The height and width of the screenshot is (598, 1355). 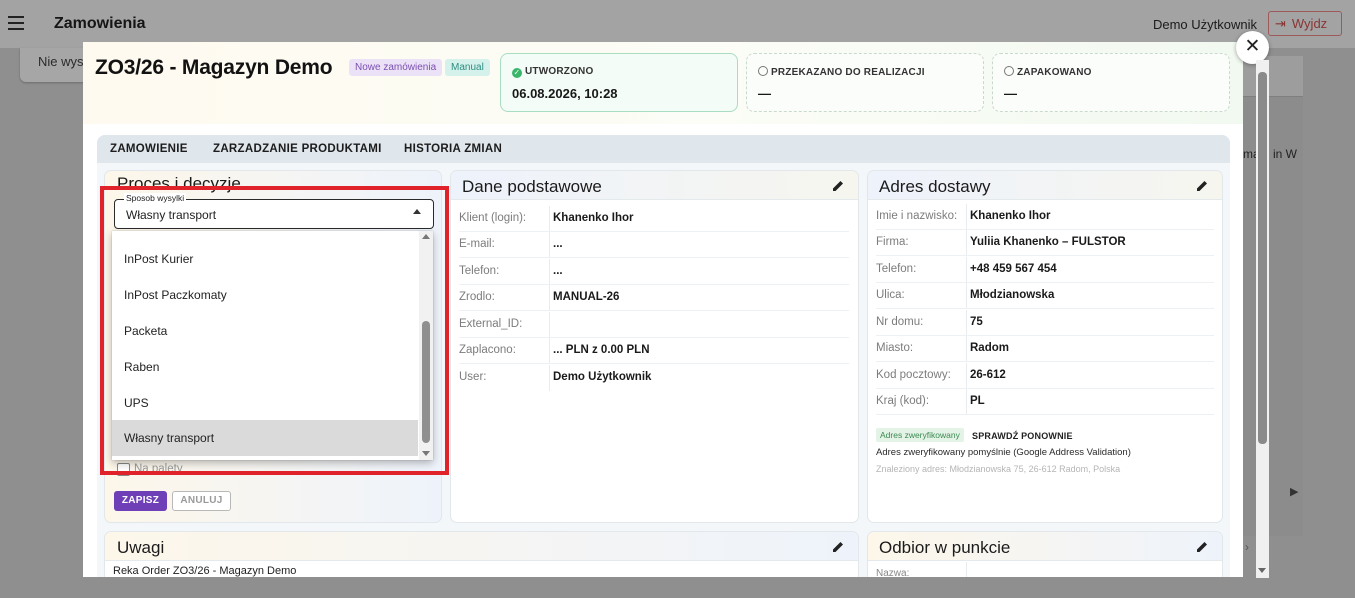 I want to click on address-row: Nr domu: 75, so click(x=1045, y=323).